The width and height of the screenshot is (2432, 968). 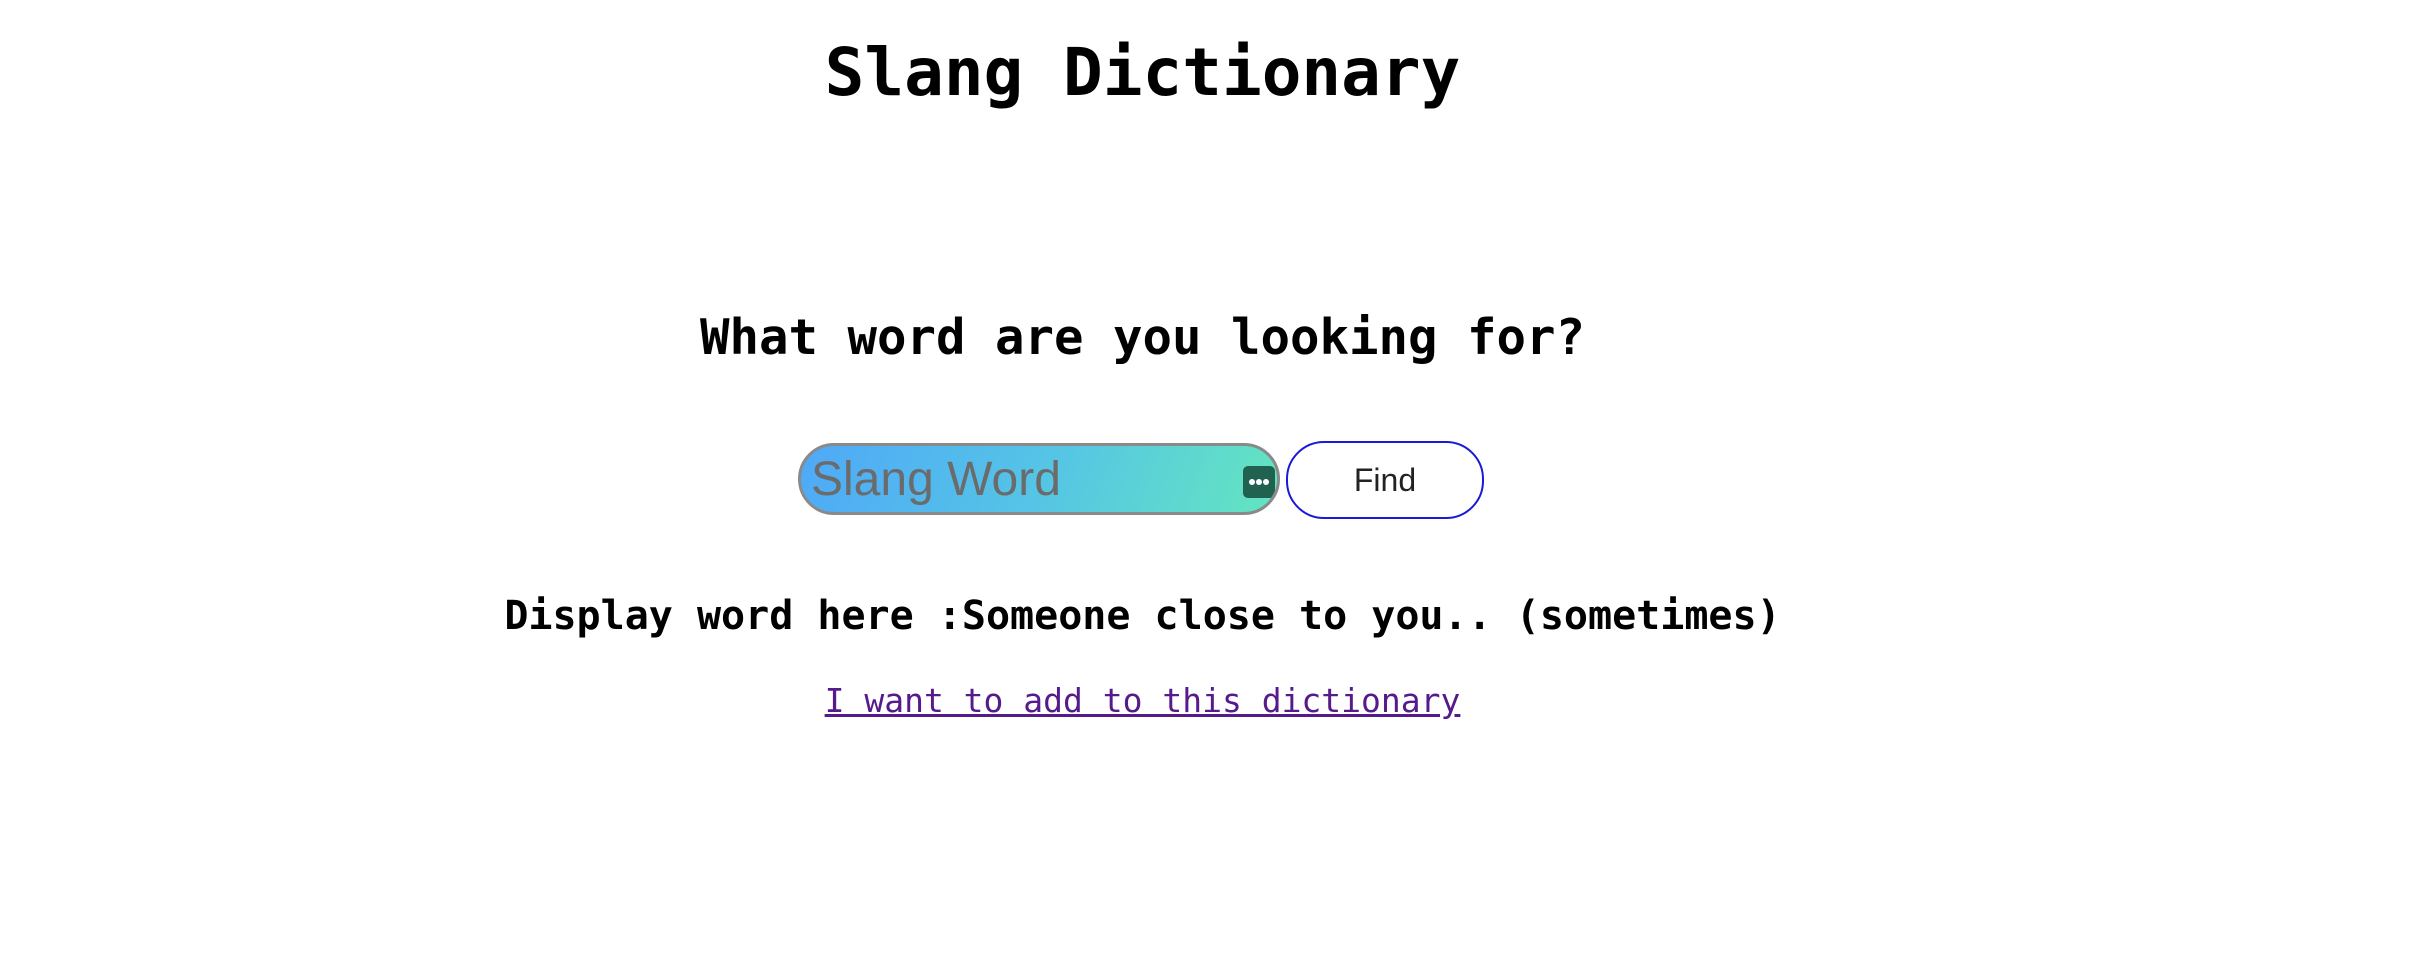 I want to click on page-title: Slang Dictionary, so click(x=1142, y=72).